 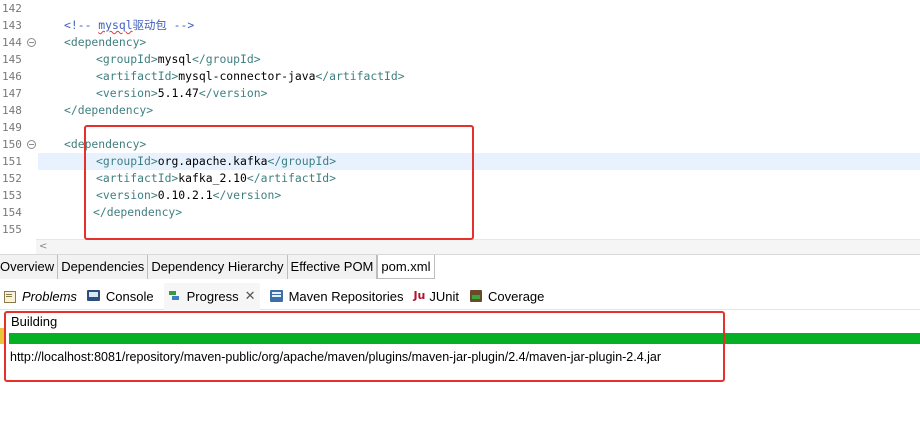 I want to click on code-token: <version>, so click(x=127, y=93).